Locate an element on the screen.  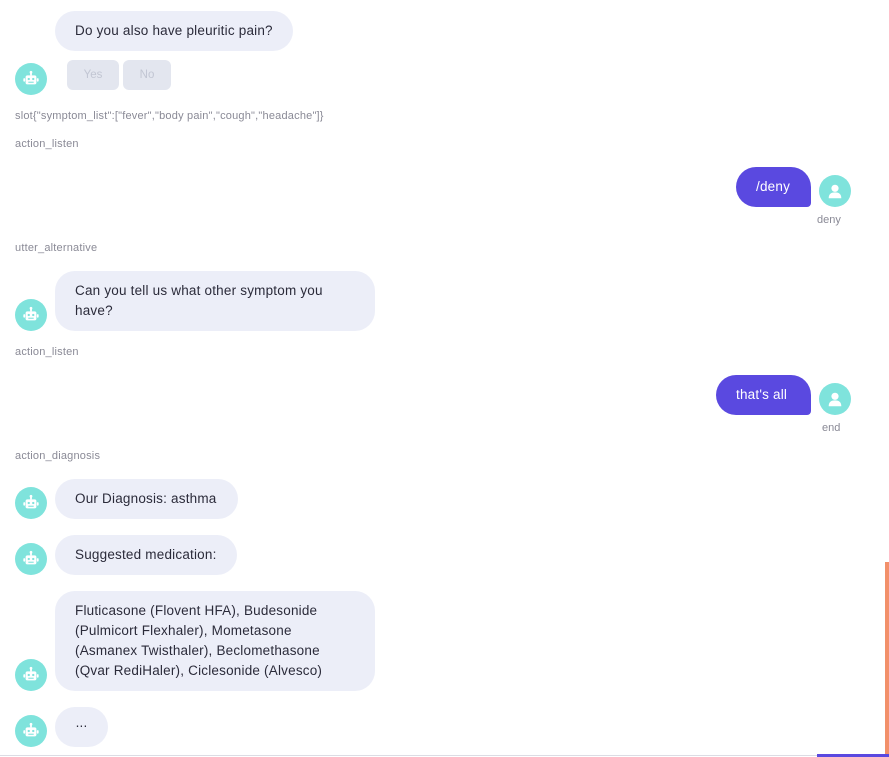
bot-message-text: Do you also have pleuritic pain? is located at coordinates (174, 30).